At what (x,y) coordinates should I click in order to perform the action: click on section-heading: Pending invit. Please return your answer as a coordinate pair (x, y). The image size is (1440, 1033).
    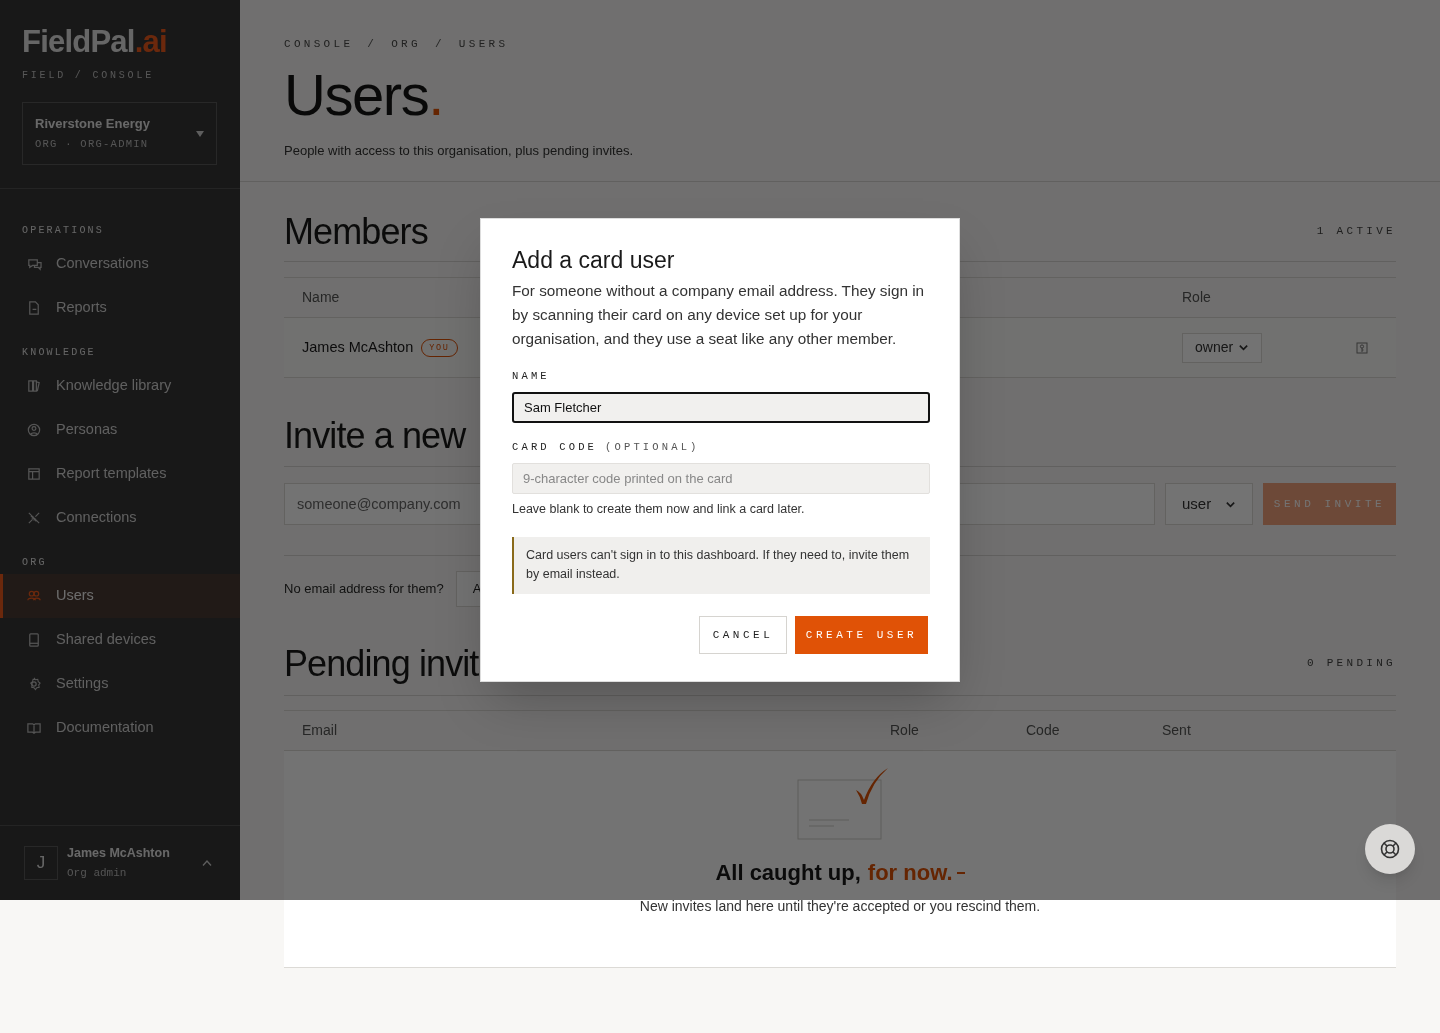
    Looking at the image, I should click on (381, 663).